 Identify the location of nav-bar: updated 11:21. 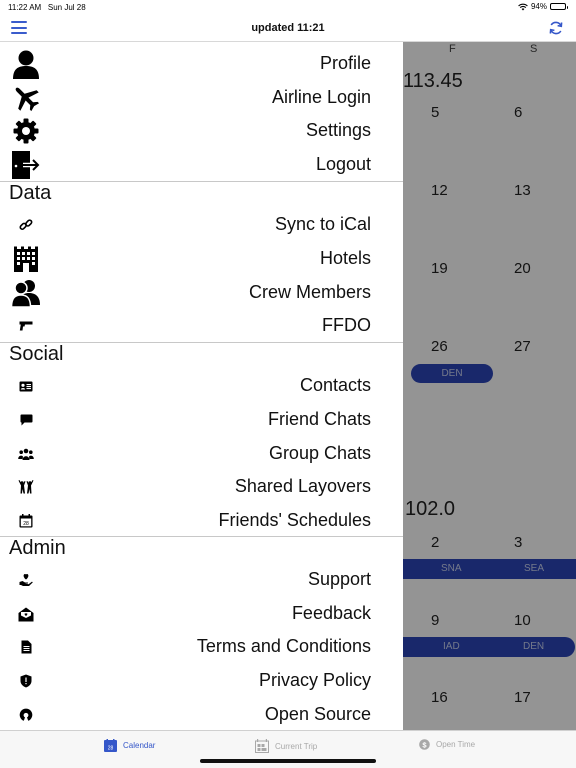
(288, 28).